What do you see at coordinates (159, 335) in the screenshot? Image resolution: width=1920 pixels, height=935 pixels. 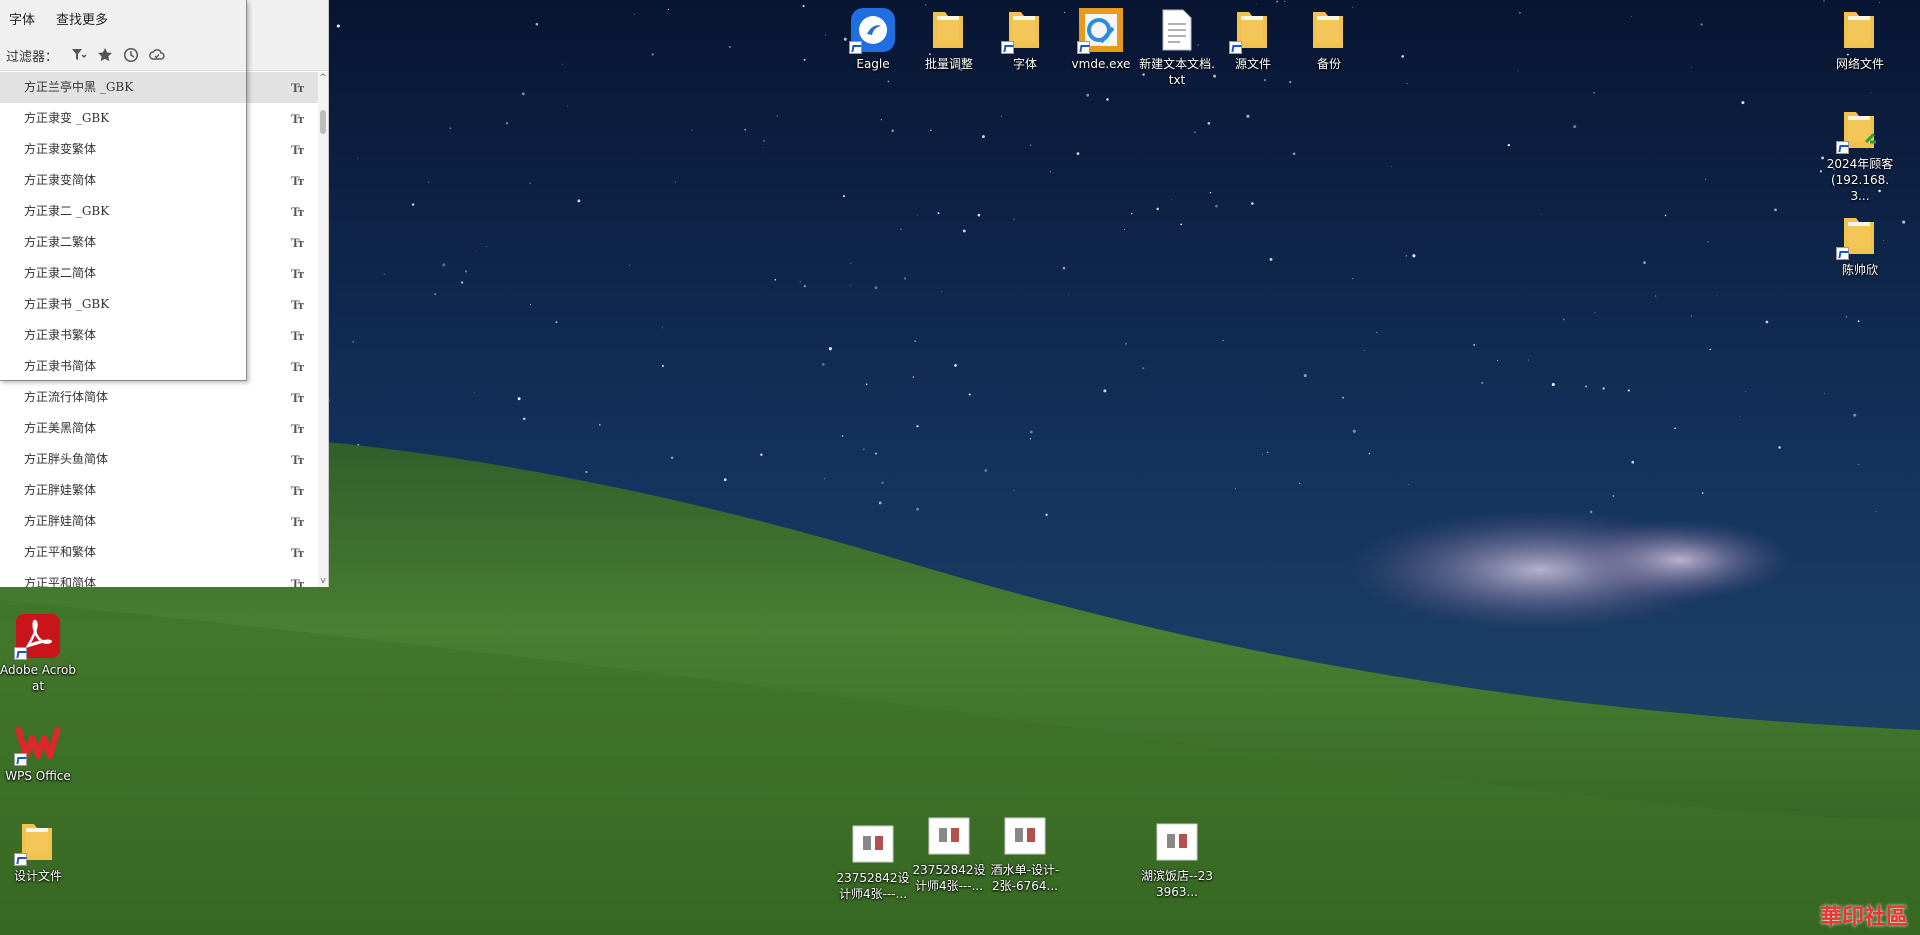 I see `font-list-item: 方正隶书繁体 Tт` at bounding box center [159, 335].